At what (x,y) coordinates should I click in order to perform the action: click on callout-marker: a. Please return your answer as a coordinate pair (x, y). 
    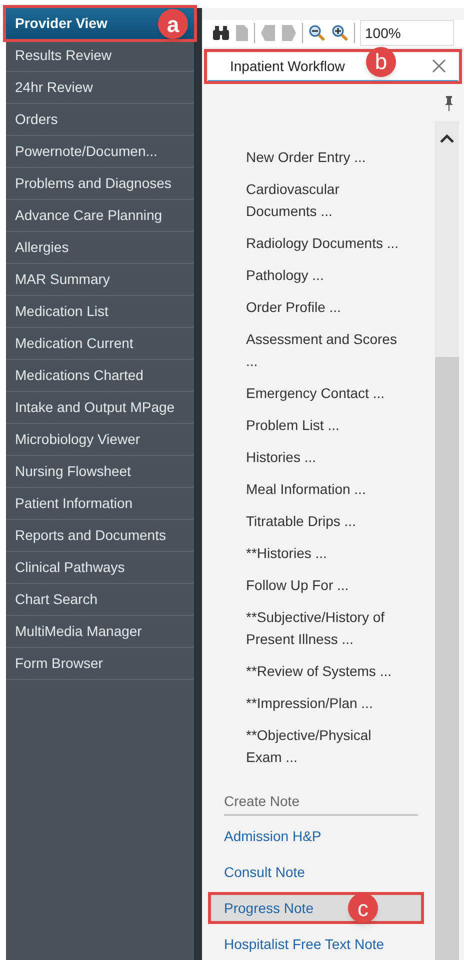
    Looking at the image, I should click on (173, 24).